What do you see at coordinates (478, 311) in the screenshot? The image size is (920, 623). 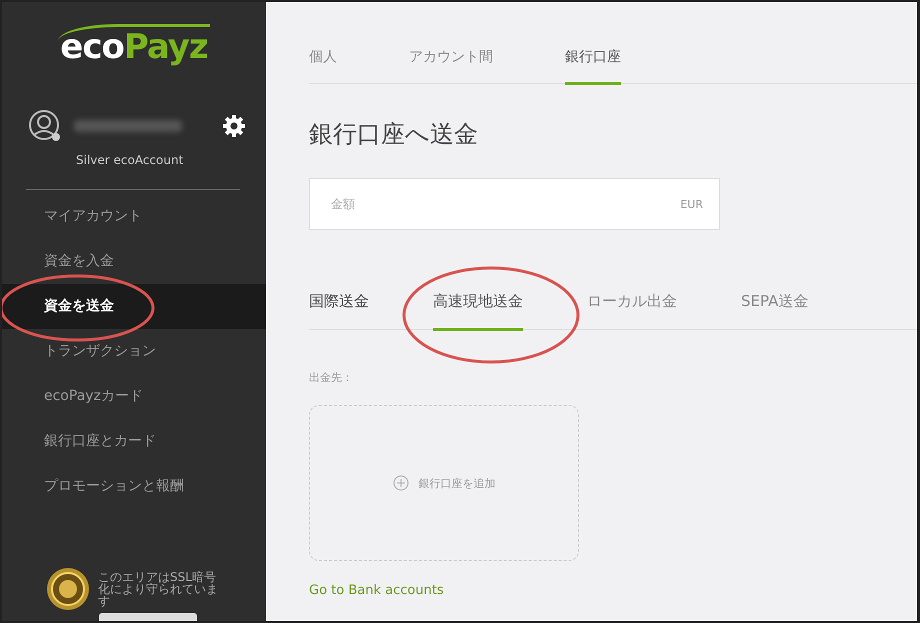 I see `tab: 高速現地送金` at bounding box center [478, 311].